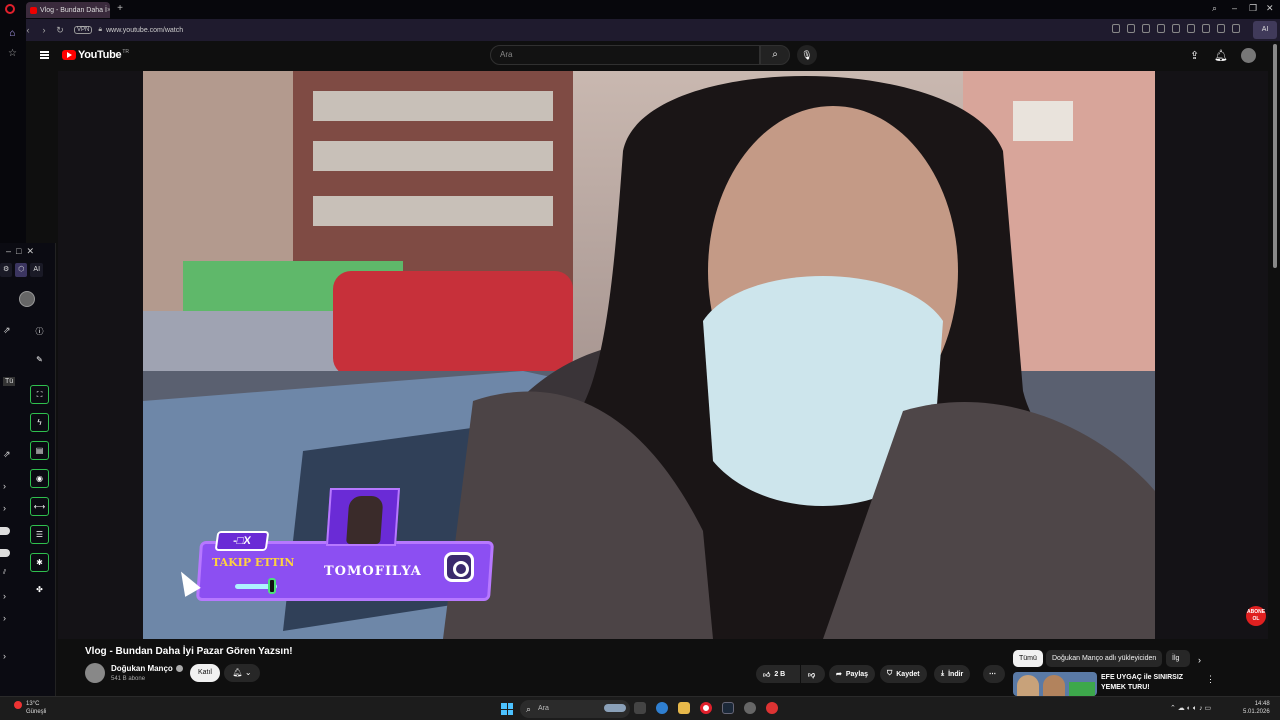  What do you see at coordinates (775, 55) in the screenshot?
I see `search-button: ⌕` at bounding box center [775, 55].